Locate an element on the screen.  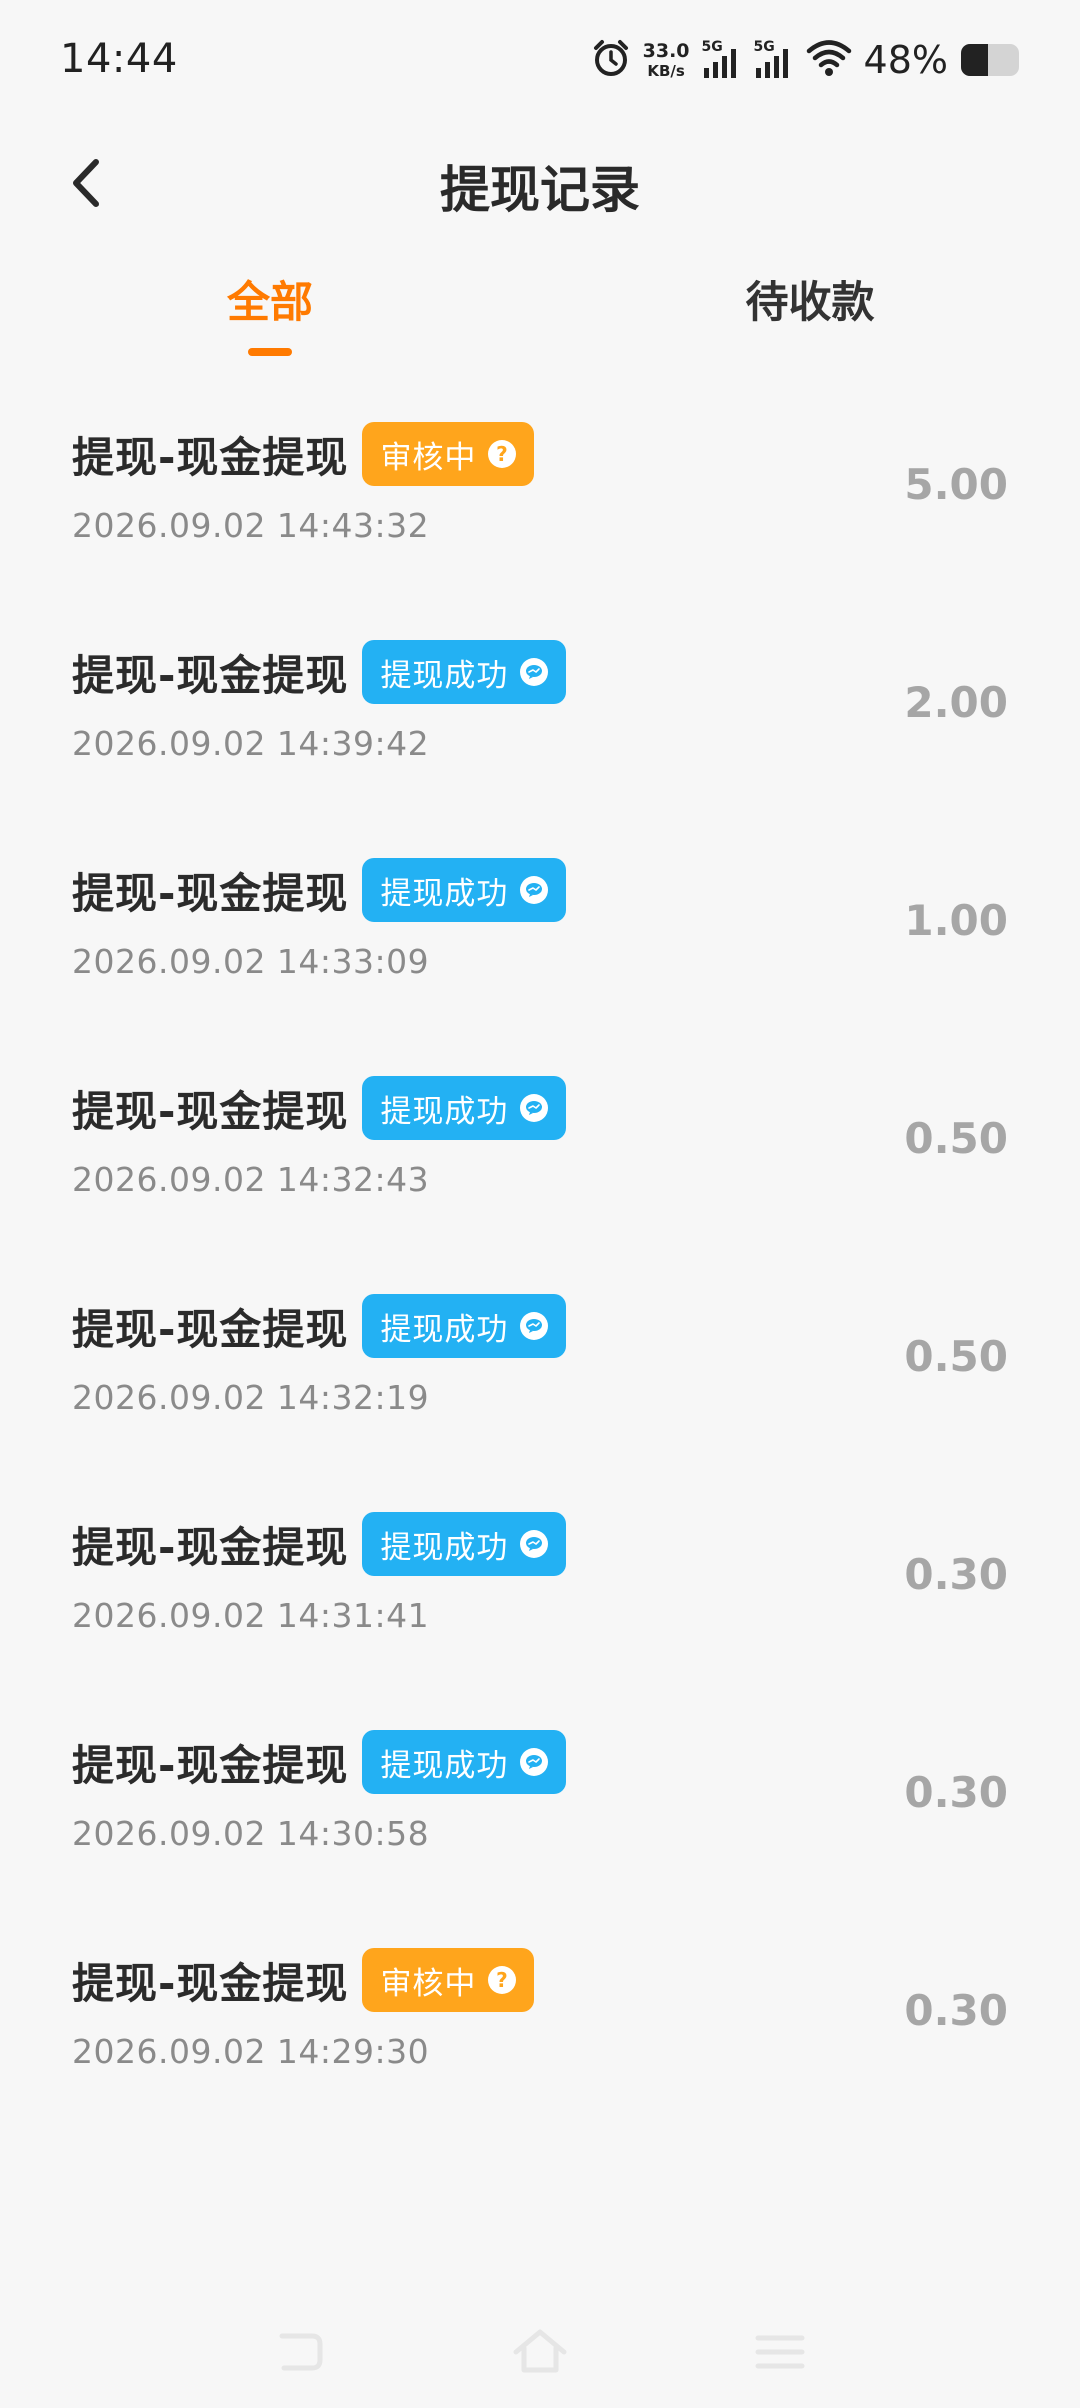
record-time: 2026.09.02 14:32:19 is located at coordinates (251, 1397).